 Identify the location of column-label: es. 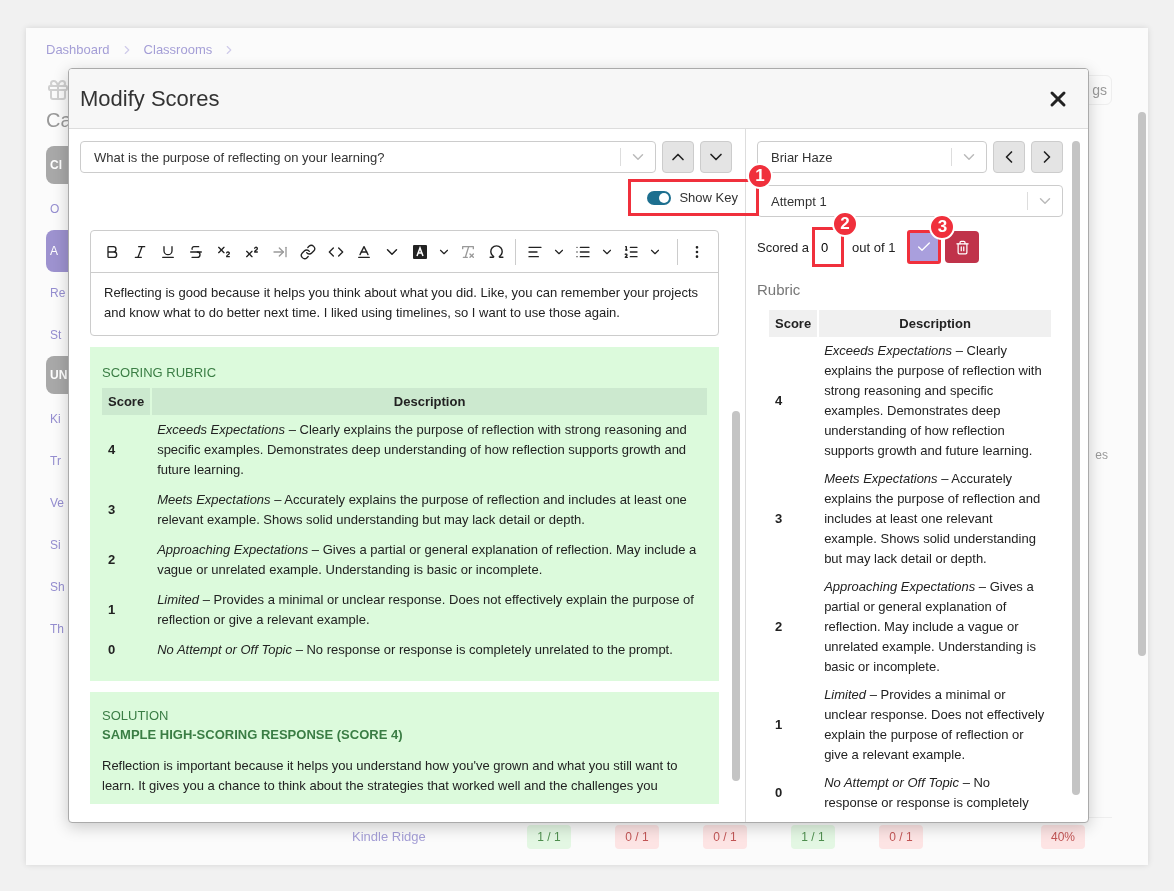
(1101, 455).